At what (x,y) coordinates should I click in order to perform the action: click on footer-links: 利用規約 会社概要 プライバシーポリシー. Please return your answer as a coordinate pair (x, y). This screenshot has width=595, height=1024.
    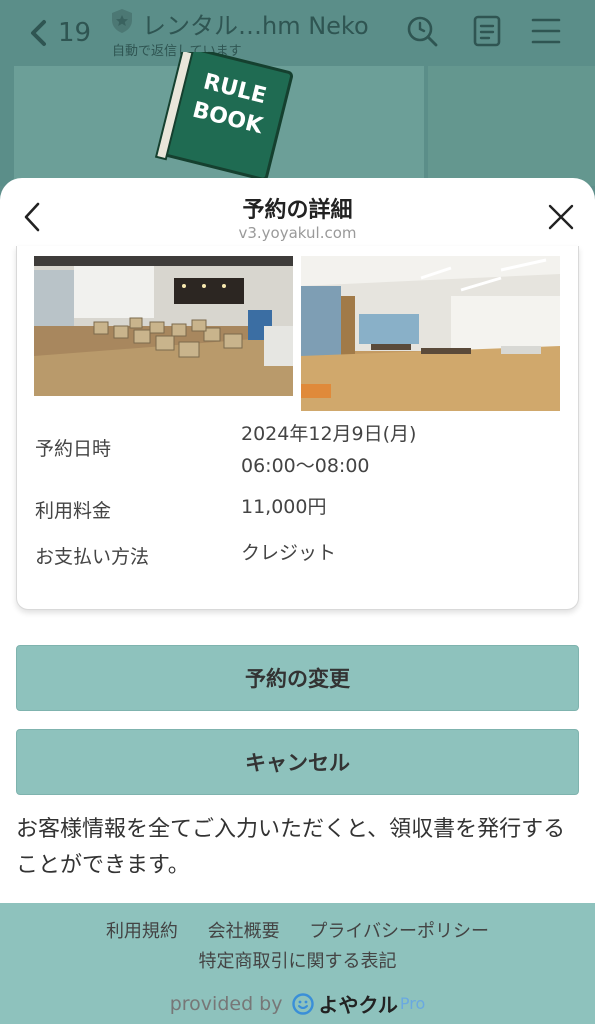
    Looking at the image, I should click on (297, 930).